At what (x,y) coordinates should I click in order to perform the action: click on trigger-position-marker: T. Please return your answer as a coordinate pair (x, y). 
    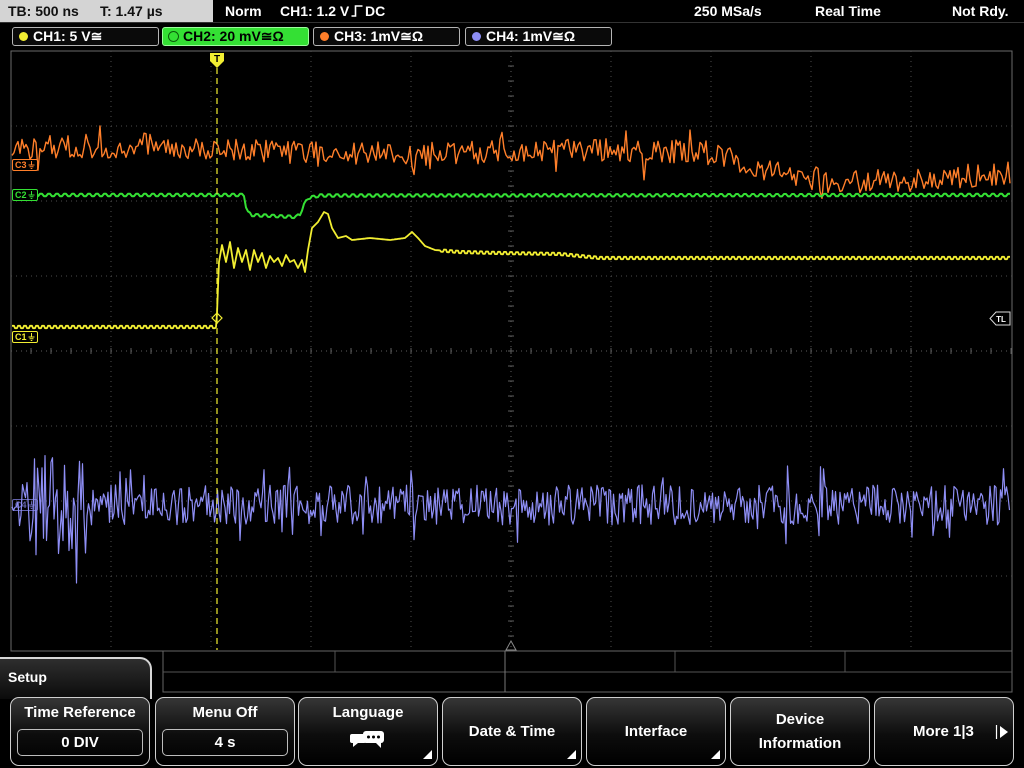
    Looking at the image, I should click on (217, 60).